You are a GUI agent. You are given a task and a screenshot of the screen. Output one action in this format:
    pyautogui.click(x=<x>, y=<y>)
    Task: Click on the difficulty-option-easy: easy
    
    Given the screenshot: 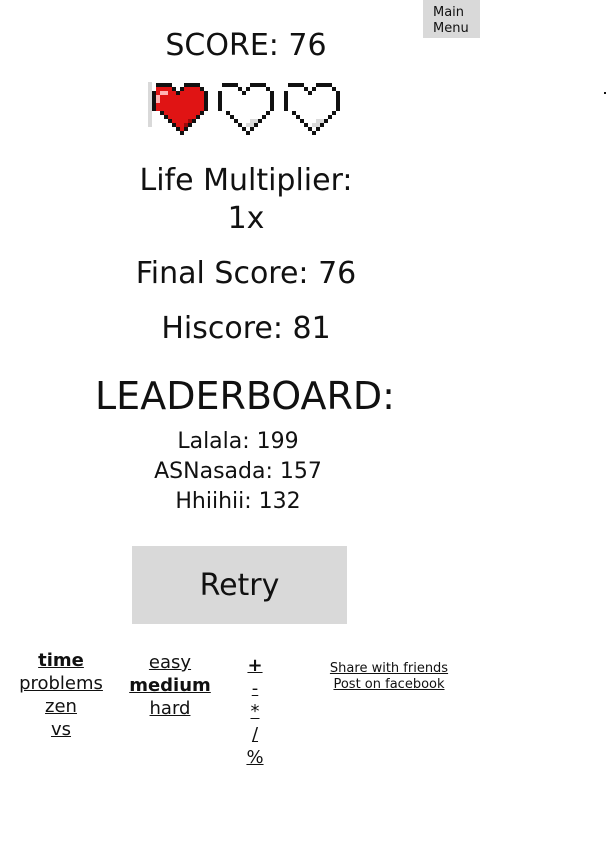 What is the action you would take?
    pyautogui.click(x=170, y=662)
    